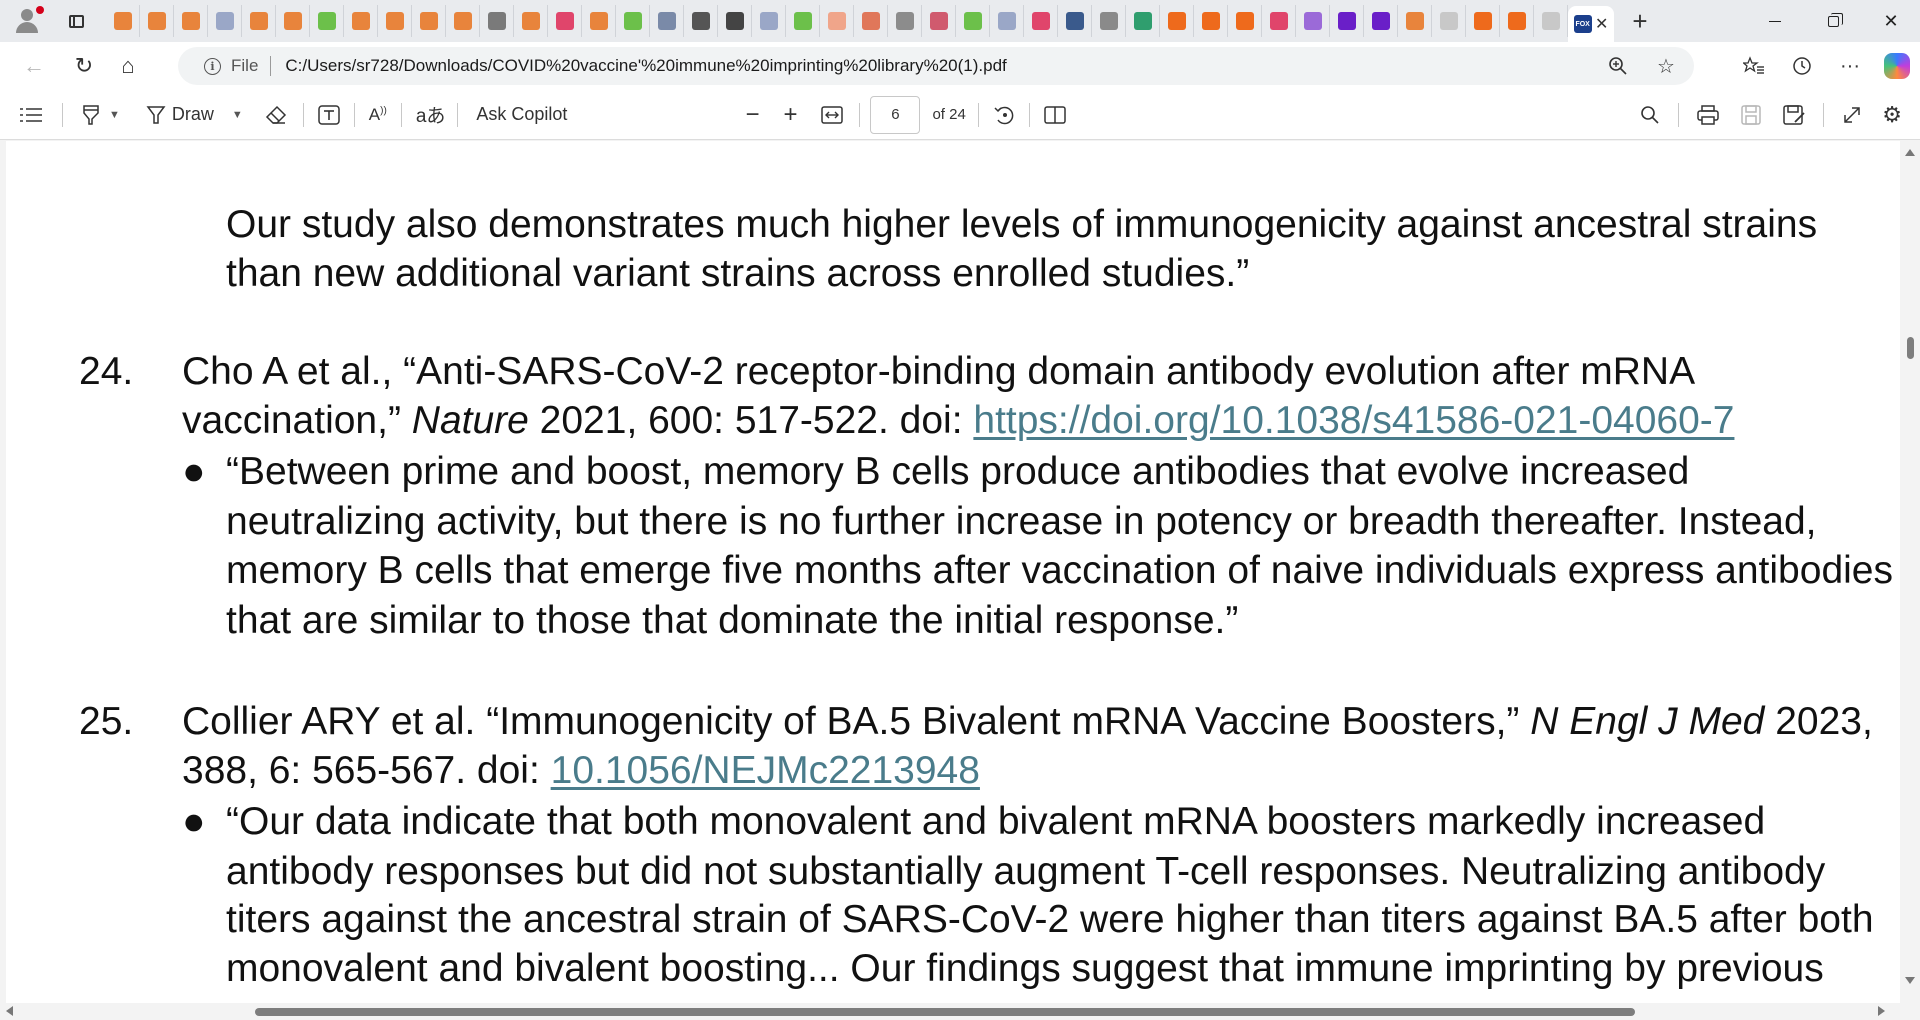 This screenshot has height=1020, width=1920. What do you see at coordinates (895, 114) in the screenshot?
I see `page-number-input: 6` at bounding box center [895, 114].